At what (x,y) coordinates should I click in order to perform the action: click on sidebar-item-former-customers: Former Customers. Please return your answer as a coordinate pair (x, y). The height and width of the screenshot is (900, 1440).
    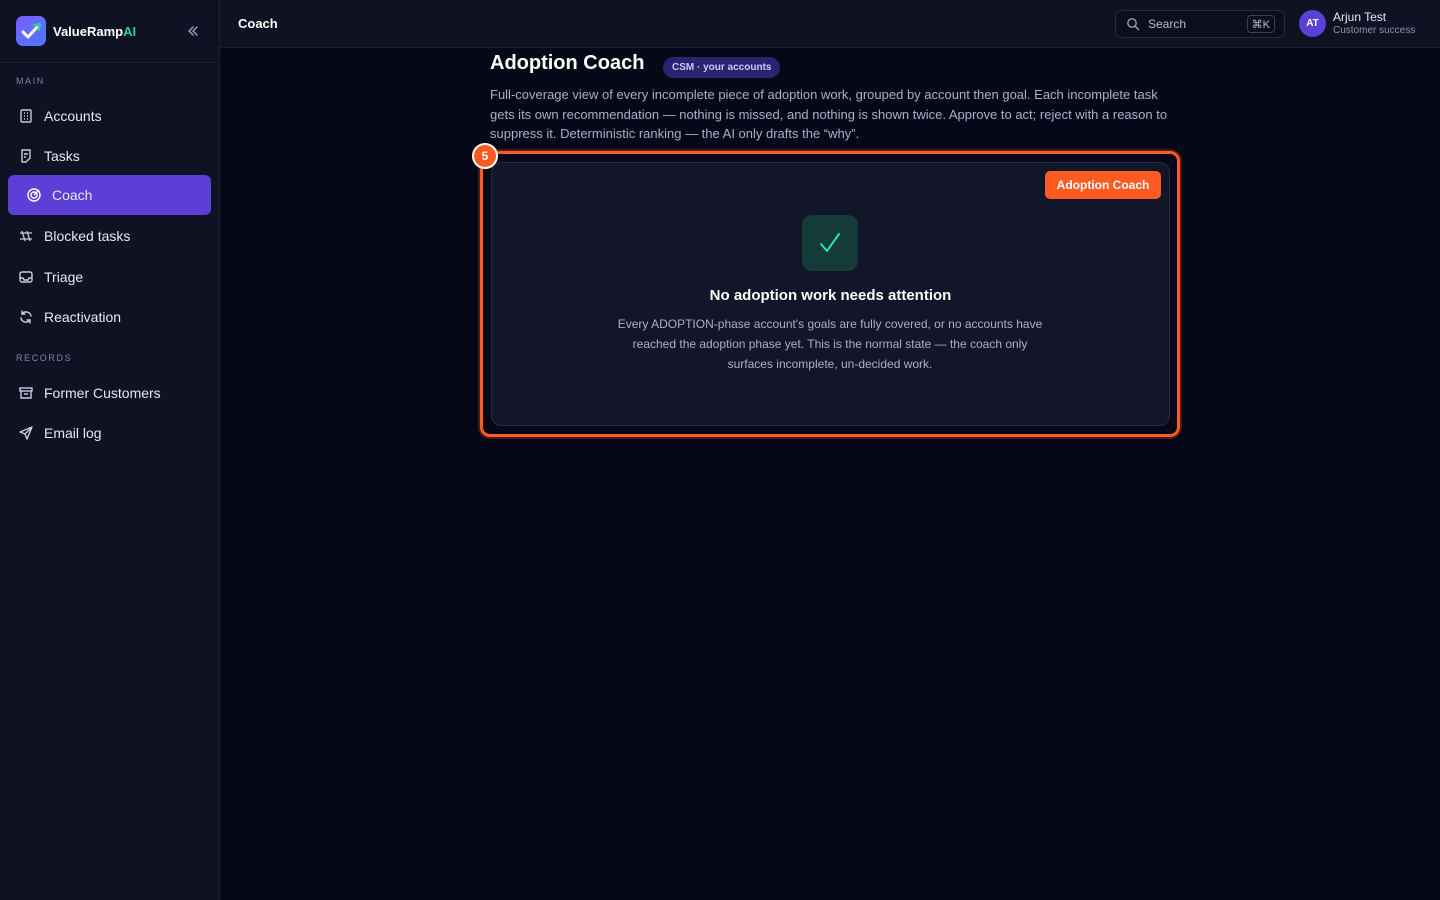
    Looking at the image, I should click on (109, 392).